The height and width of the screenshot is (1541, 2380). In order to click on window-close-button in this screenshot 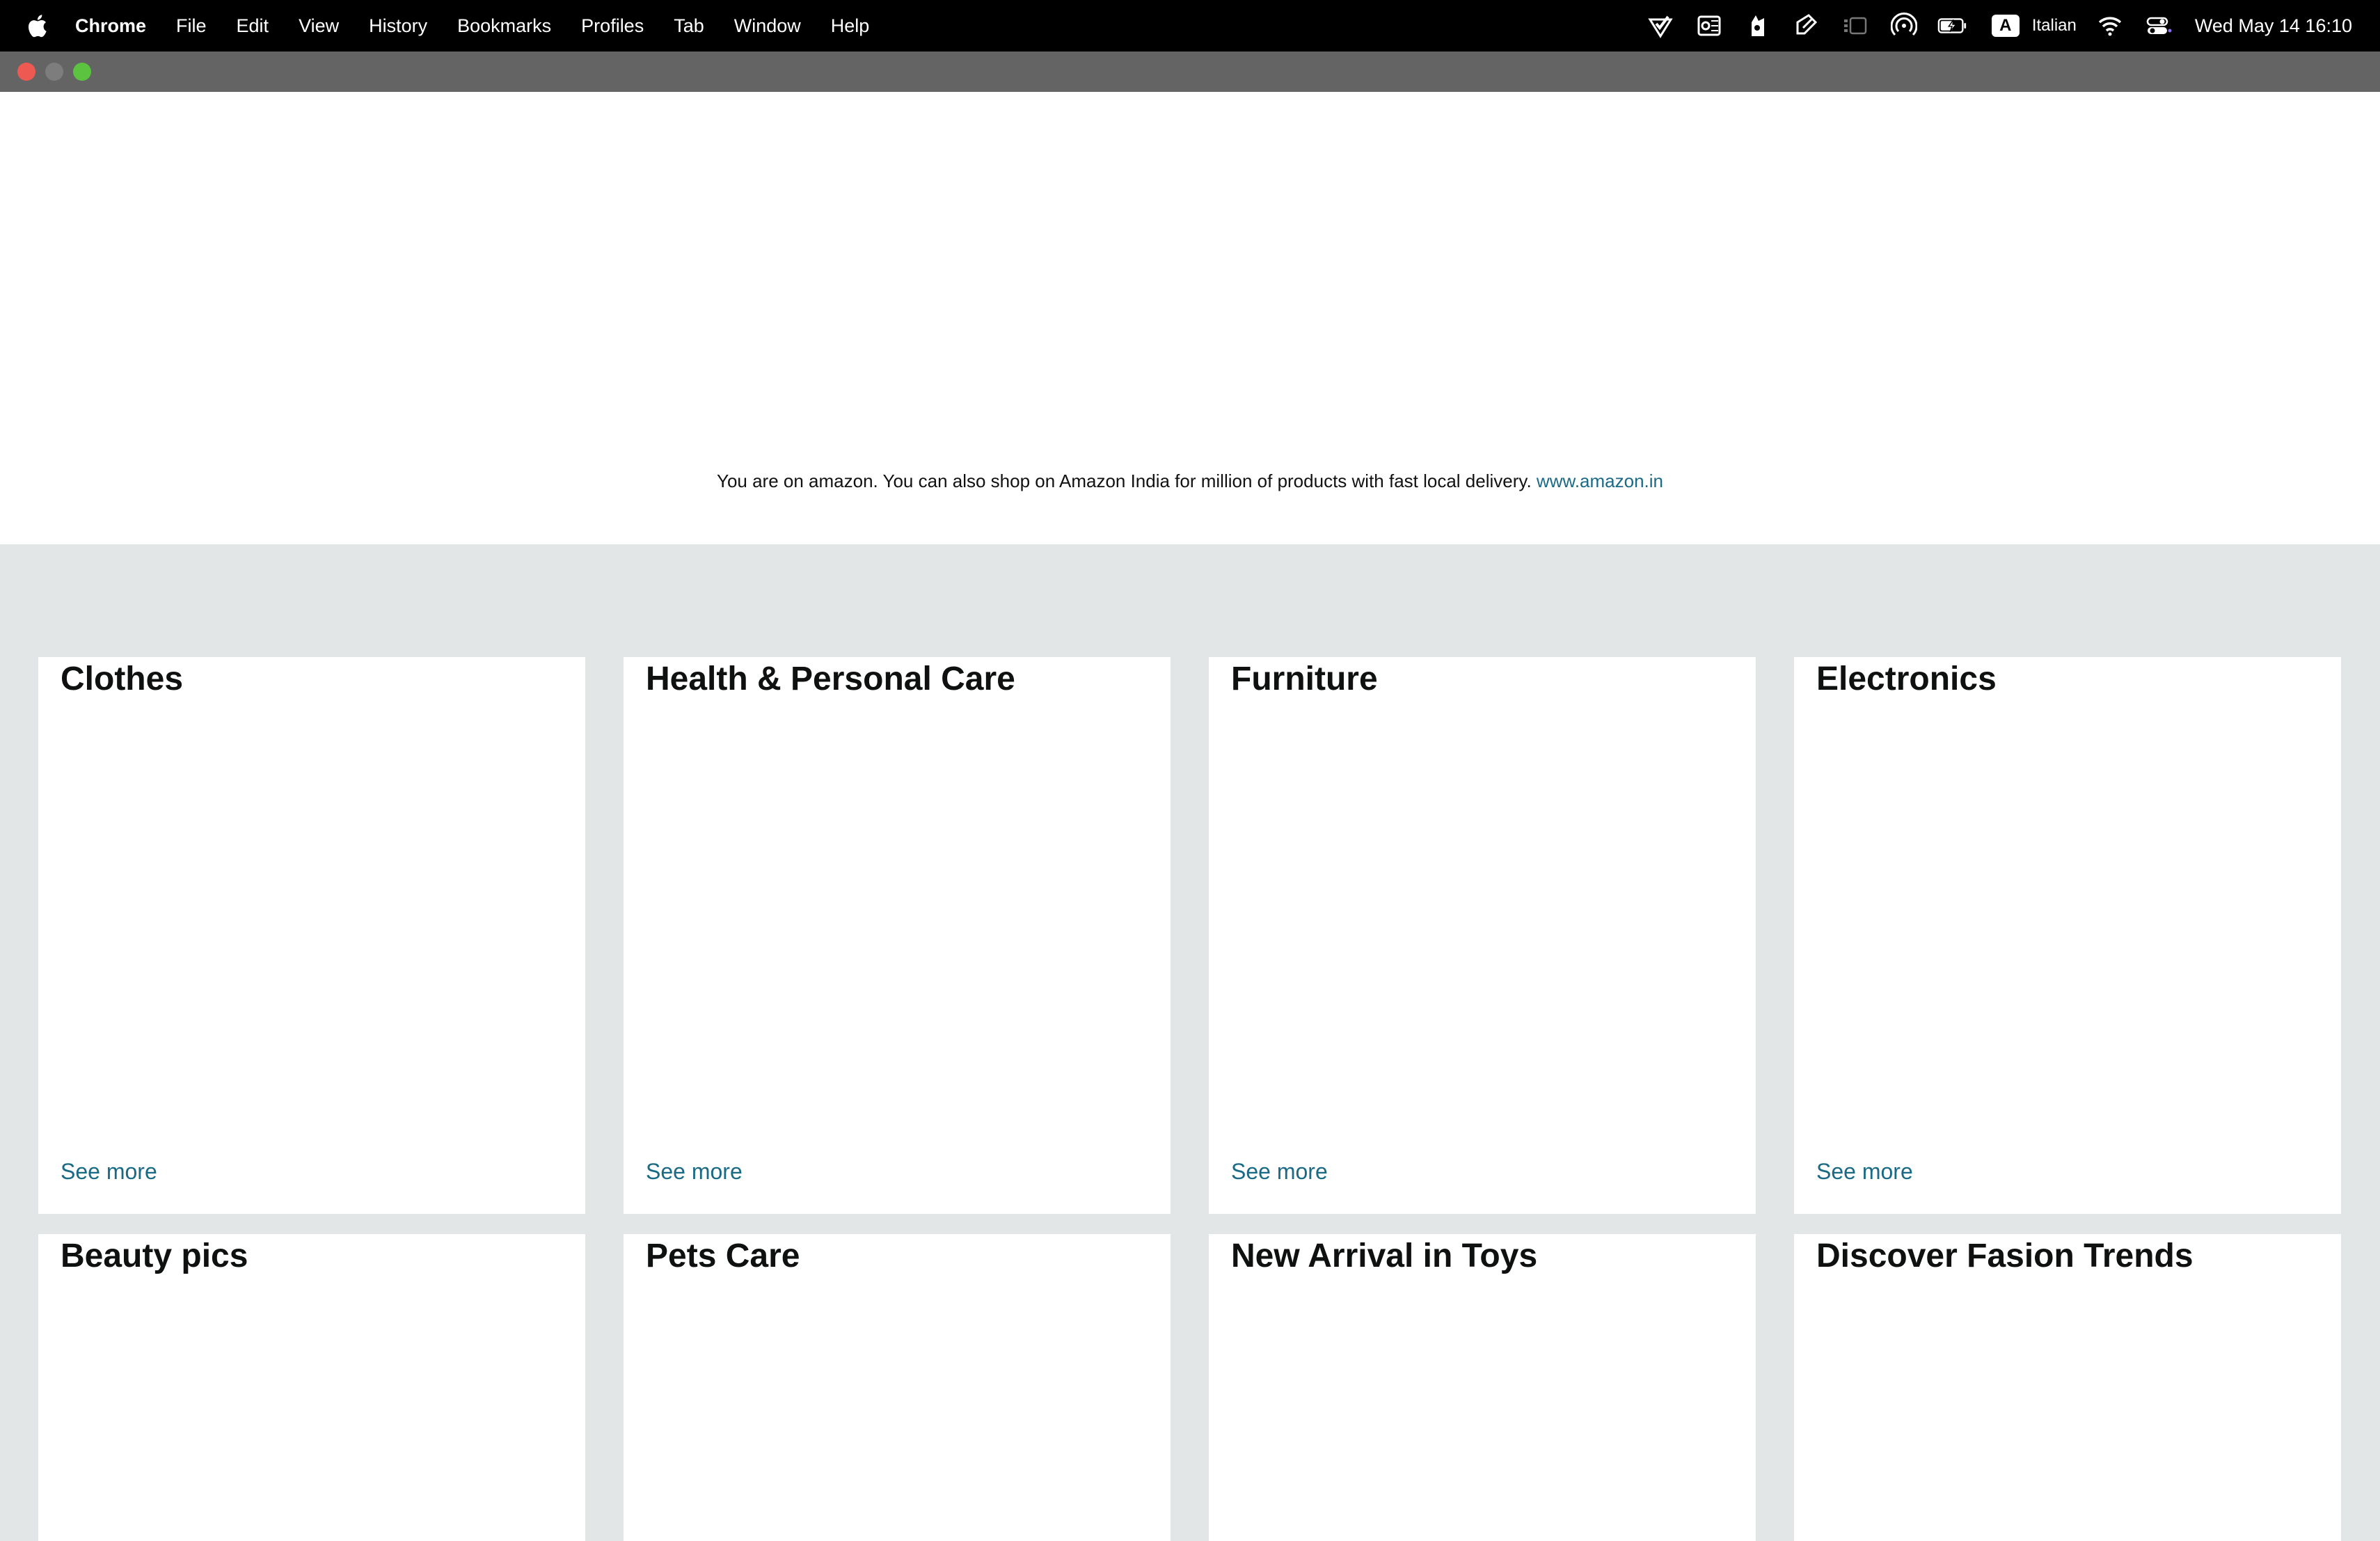, I will do `click(26, 72)`.